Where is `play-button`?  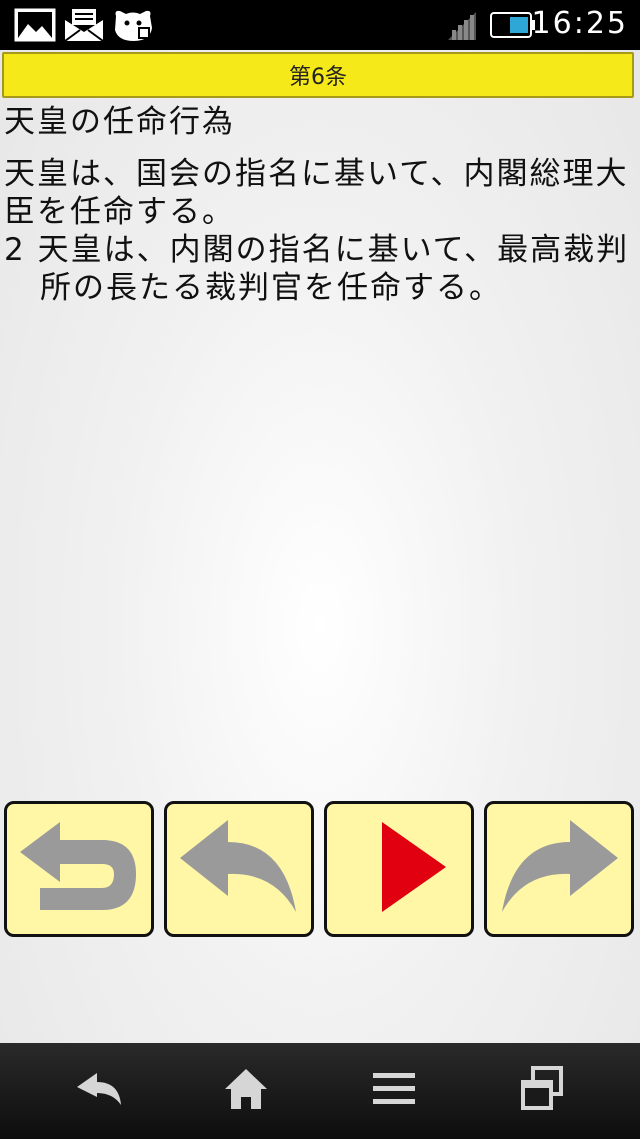
play-button is located at coordinates (399, 869).